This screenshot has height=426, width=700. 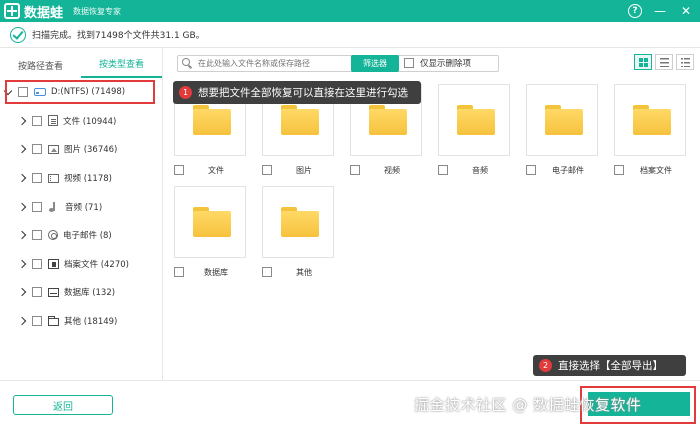 I want to click on tree-item-other: 其他 (18149), so click(x=81, y=321).